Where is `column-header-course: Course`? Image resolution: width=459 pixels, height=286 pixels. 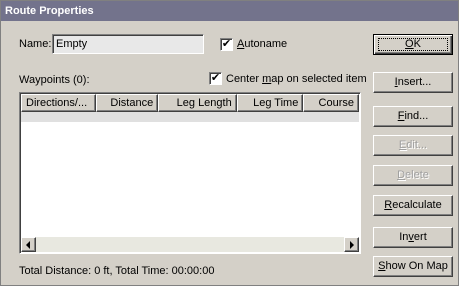 column-header-course: Course is located at coordinates (331, 103).